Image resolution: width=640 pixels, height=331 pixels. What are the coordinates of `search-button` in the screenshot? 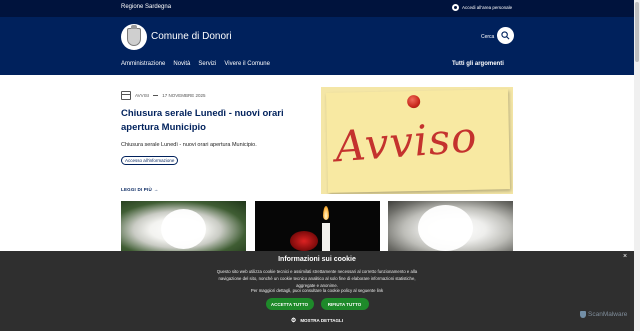 It's located at (505, 35).